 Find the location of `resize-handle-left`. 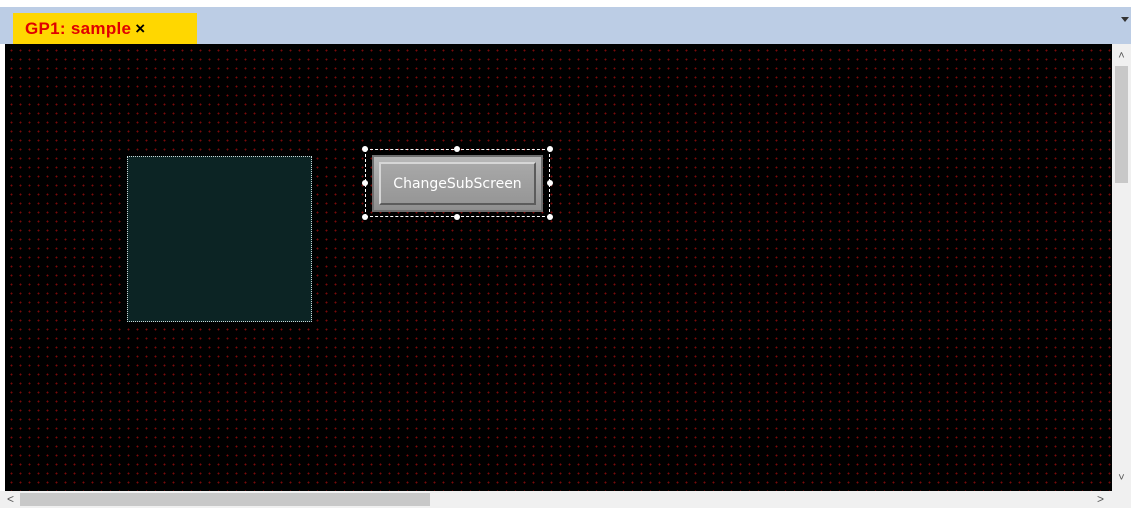

resize-handle-left is located at coordinates (365, 183).